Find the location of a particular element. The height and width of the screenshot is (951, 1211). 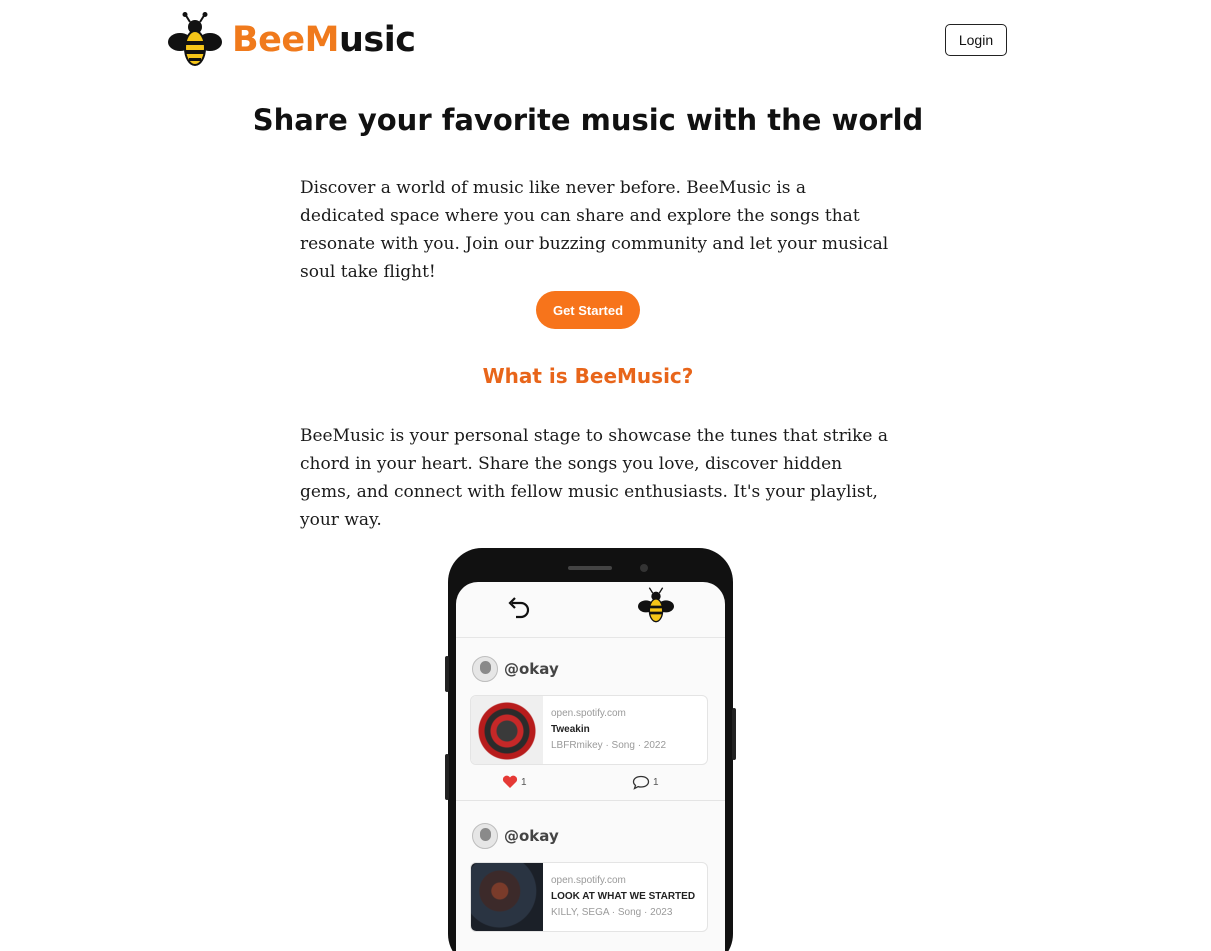

get-started-button: Get Started is located at coordinates (588, 310).